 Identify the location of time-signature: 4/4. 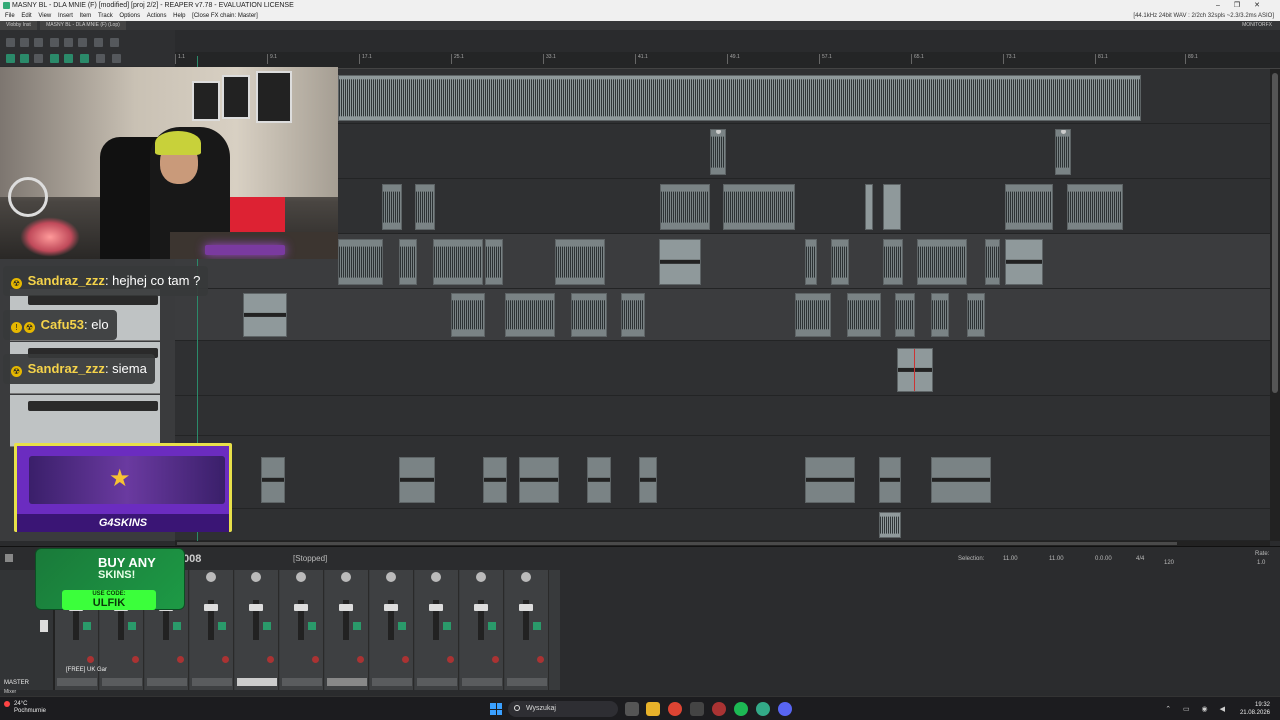
(1140, 559).